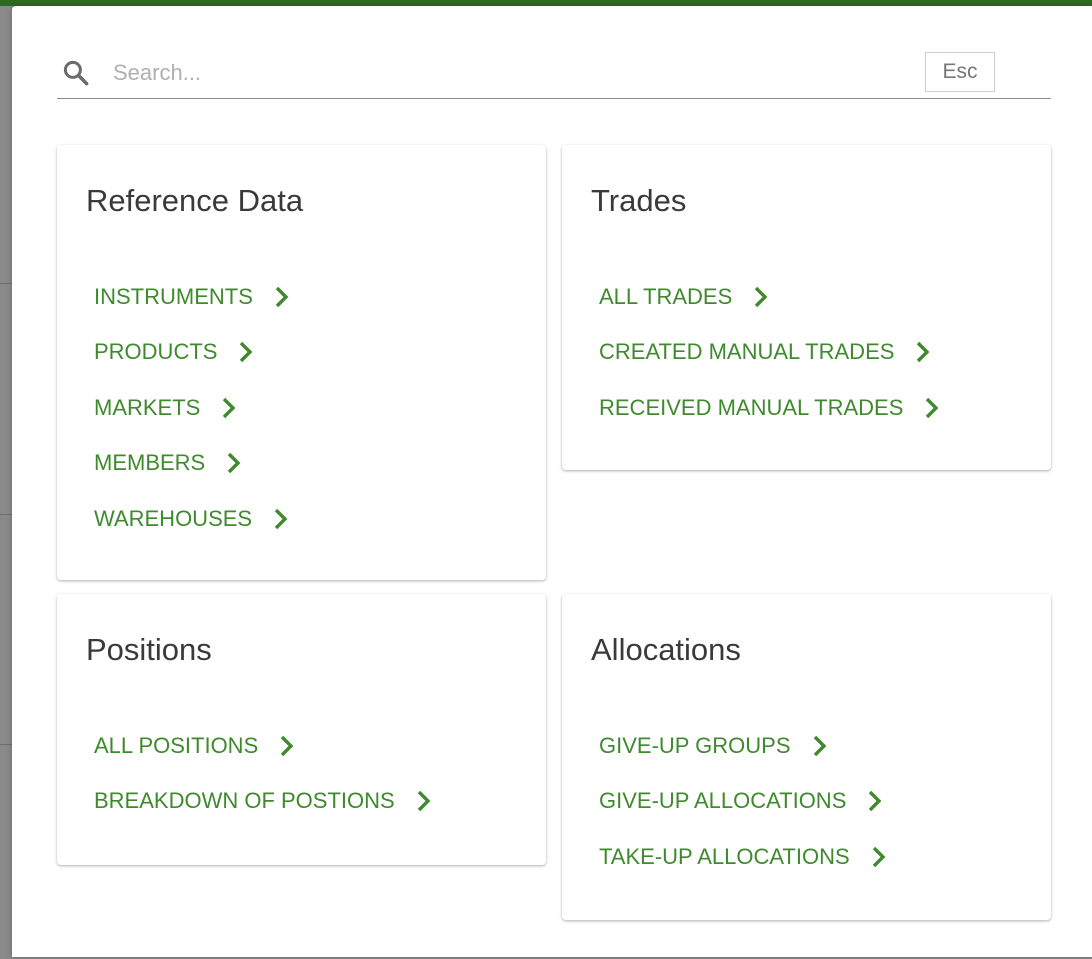 The height and width of the screenshot is (959, 1092). I want to click on link-label: BREAKDOWN OF POSTIONS, so click(244, 801).